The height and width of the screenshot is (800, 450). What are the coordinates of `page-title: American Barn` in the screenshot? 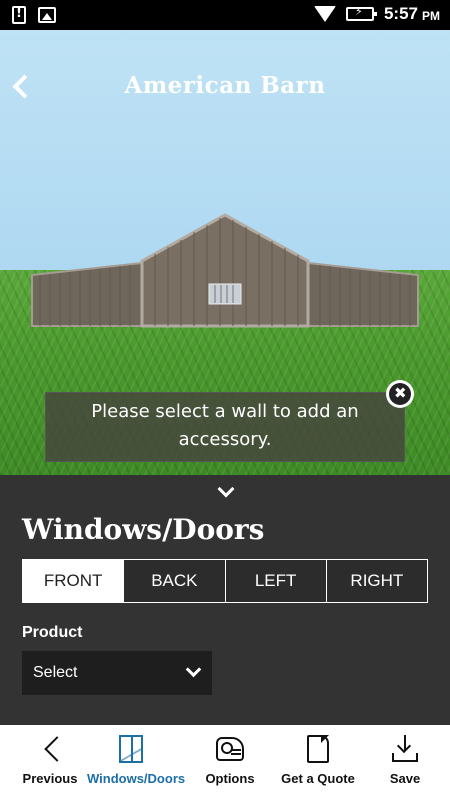 It's located at (225, 85).